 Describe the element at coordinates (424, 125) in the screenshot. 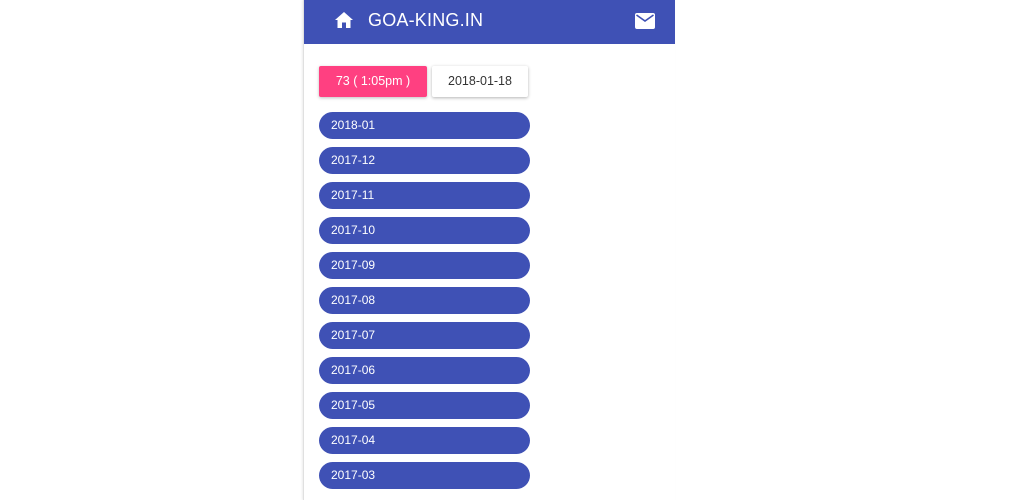

I see `month-item: 2018-01` at that location.